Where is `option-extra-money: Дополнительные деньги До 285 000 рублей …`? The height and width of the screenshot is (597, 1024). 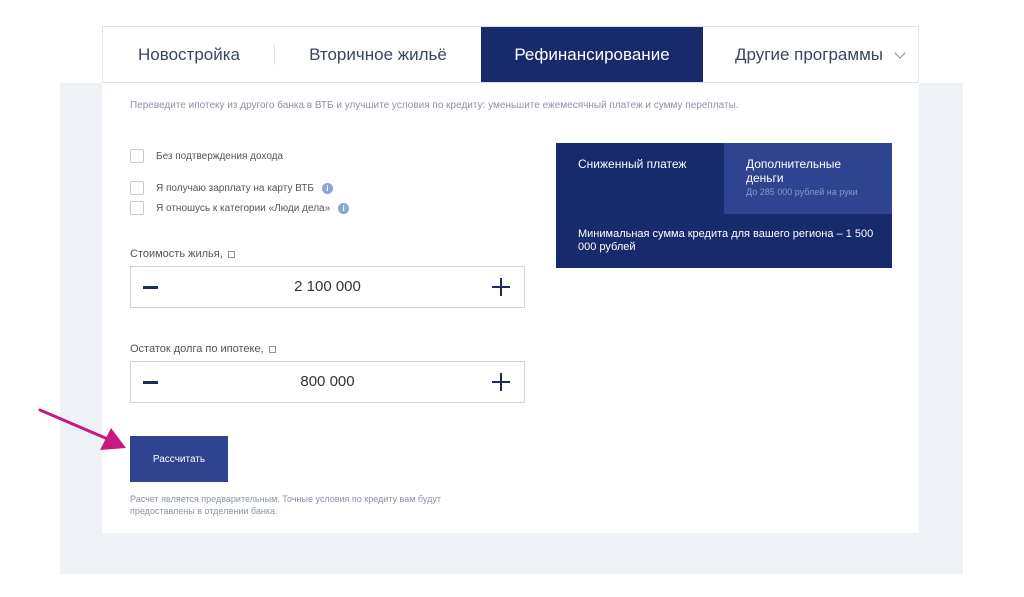 option-extra-money: Дополнительные деньги До 285 000 рублей … is located at coordinates (808, 178).